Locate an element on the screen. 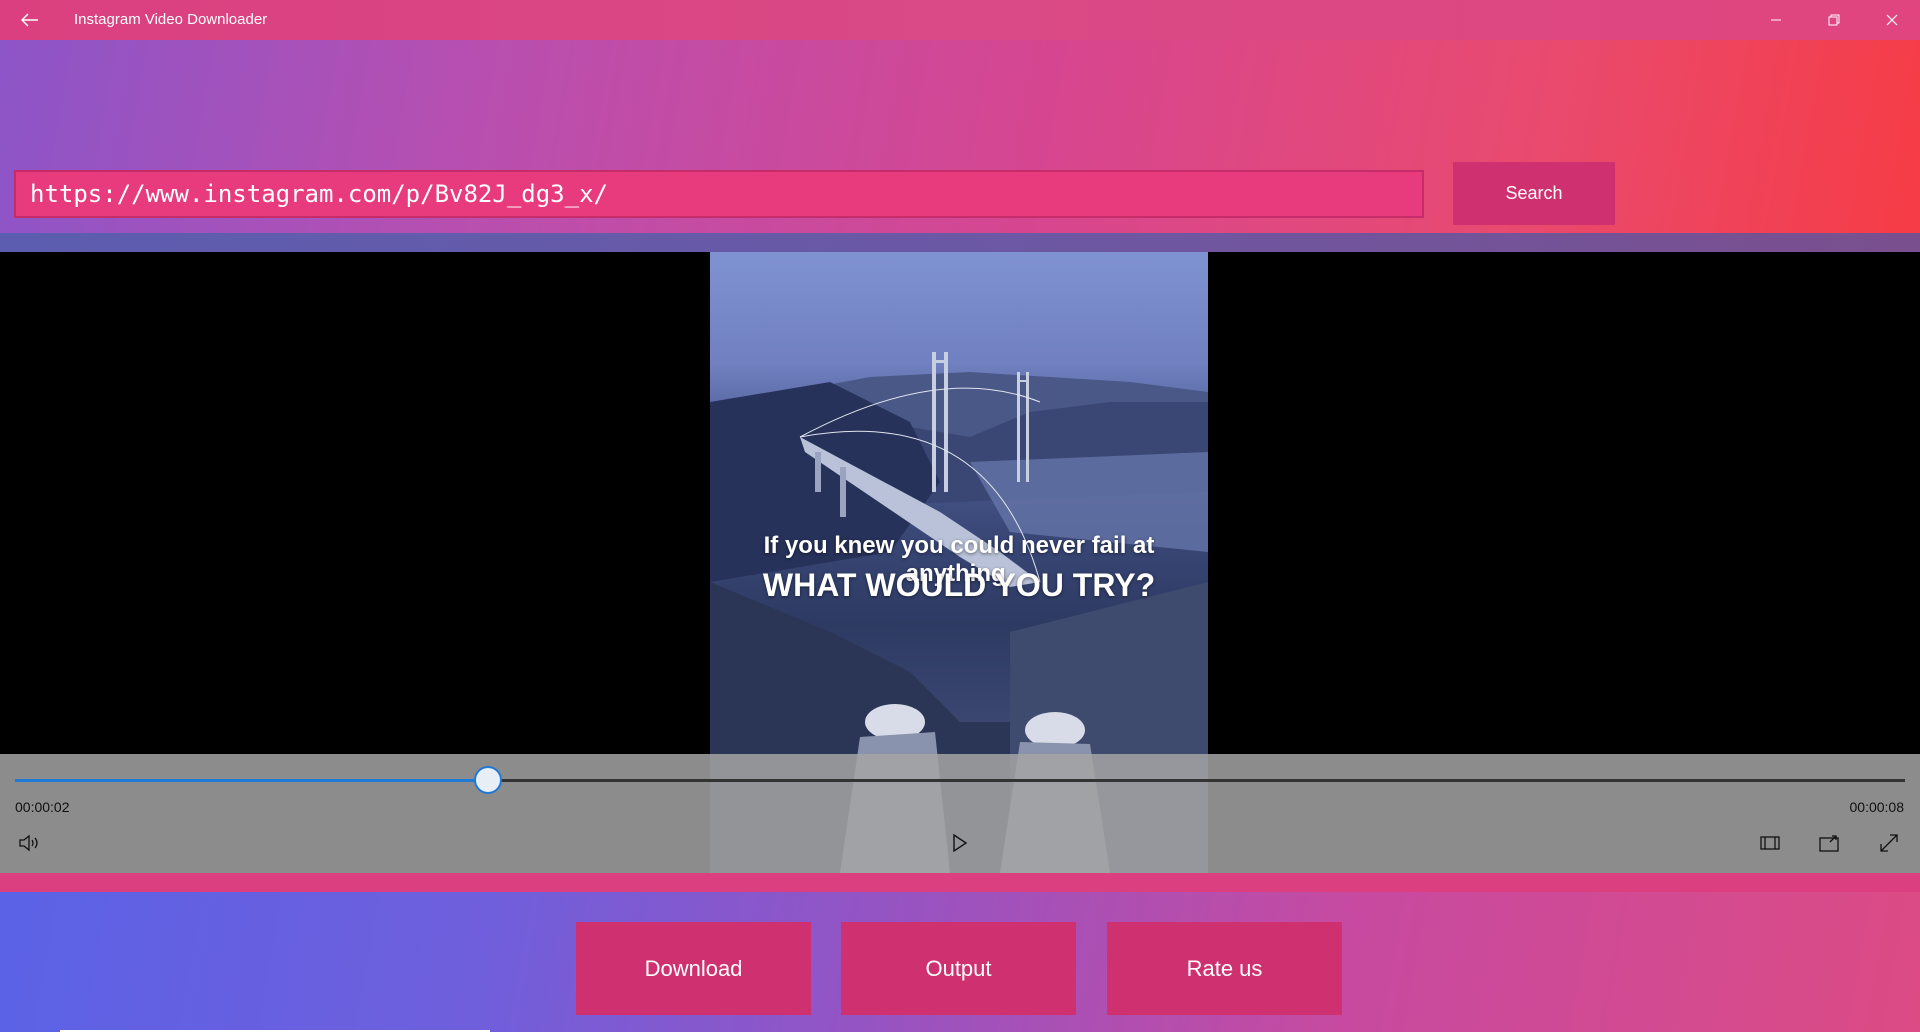 This screenshot has height=1032, width=1920. play-icon is located at coordinates (960, 843).